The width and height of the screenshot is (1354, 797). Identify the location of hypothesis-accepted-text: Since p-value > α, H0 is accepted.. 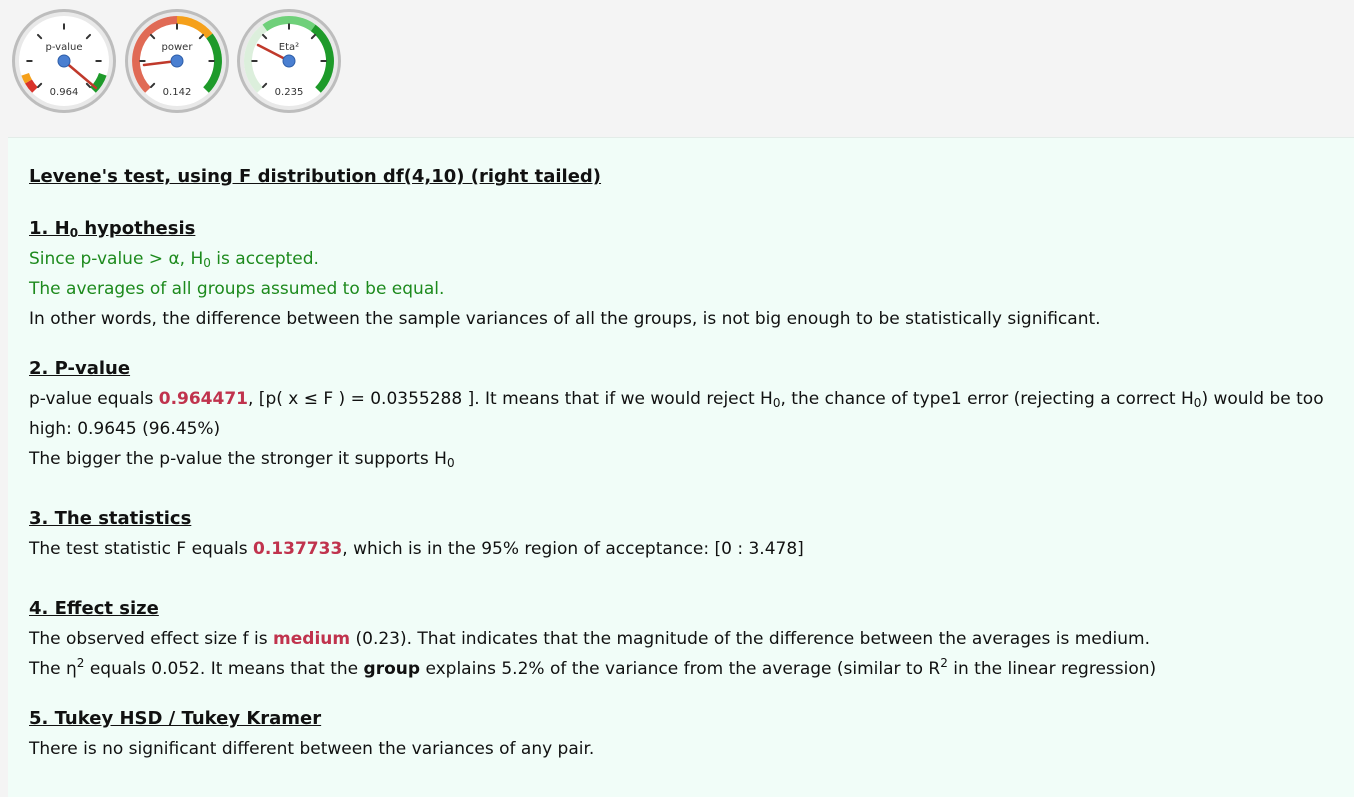
(174, 259).